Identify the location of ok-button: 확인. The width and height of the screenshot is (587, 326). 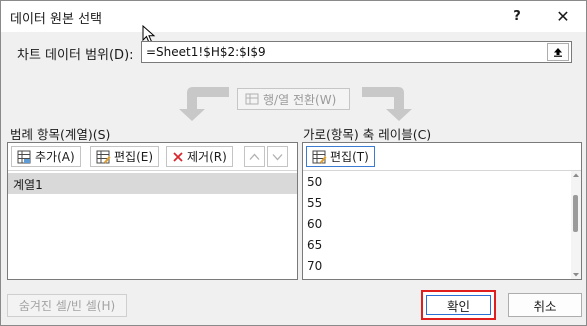
(458, 305).